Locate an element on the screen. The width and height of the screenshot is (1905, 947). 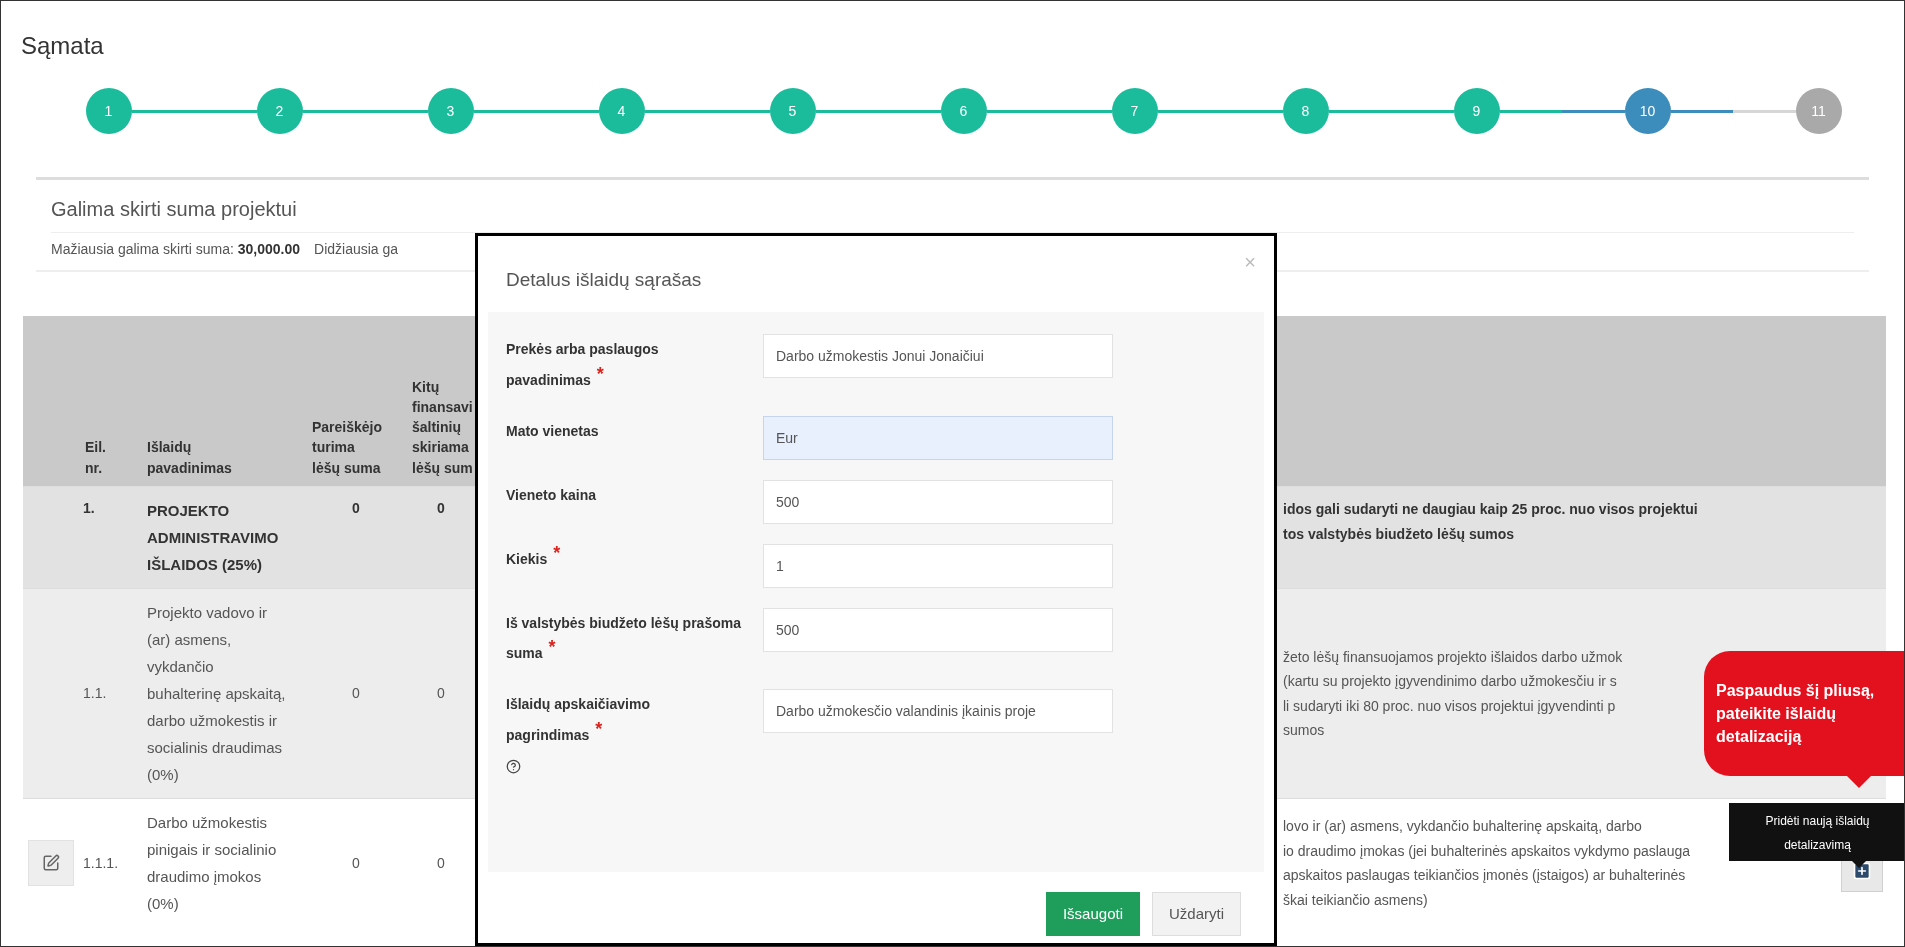
description-text: lovo ir (ar) asmens, vykdančio buhalterinę apskaitą, darbo io draudimo įmokas (jei buhalterinės apskaitos vykdymo paslauga apskaitos paslaugas teikiančios įmonės (įstaigos) ar buhalterinės škai teikiančio asmens) is located at coordinates (1486, 863).